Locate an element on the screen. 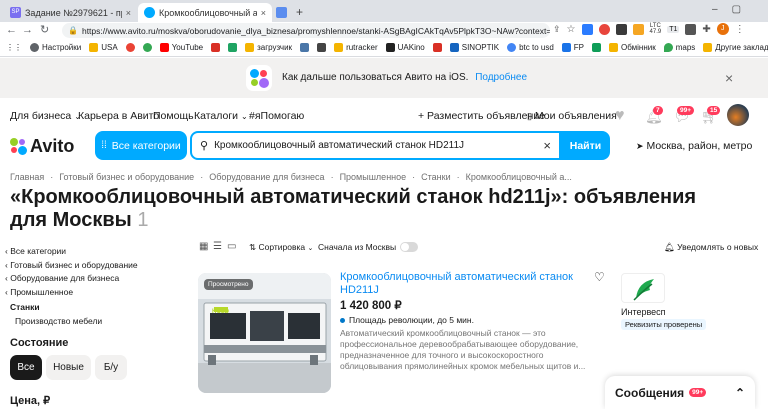 The height and width of the screenshot is (409, 768). banner-more-link: Подробнее is located at coordinates (501, 77).